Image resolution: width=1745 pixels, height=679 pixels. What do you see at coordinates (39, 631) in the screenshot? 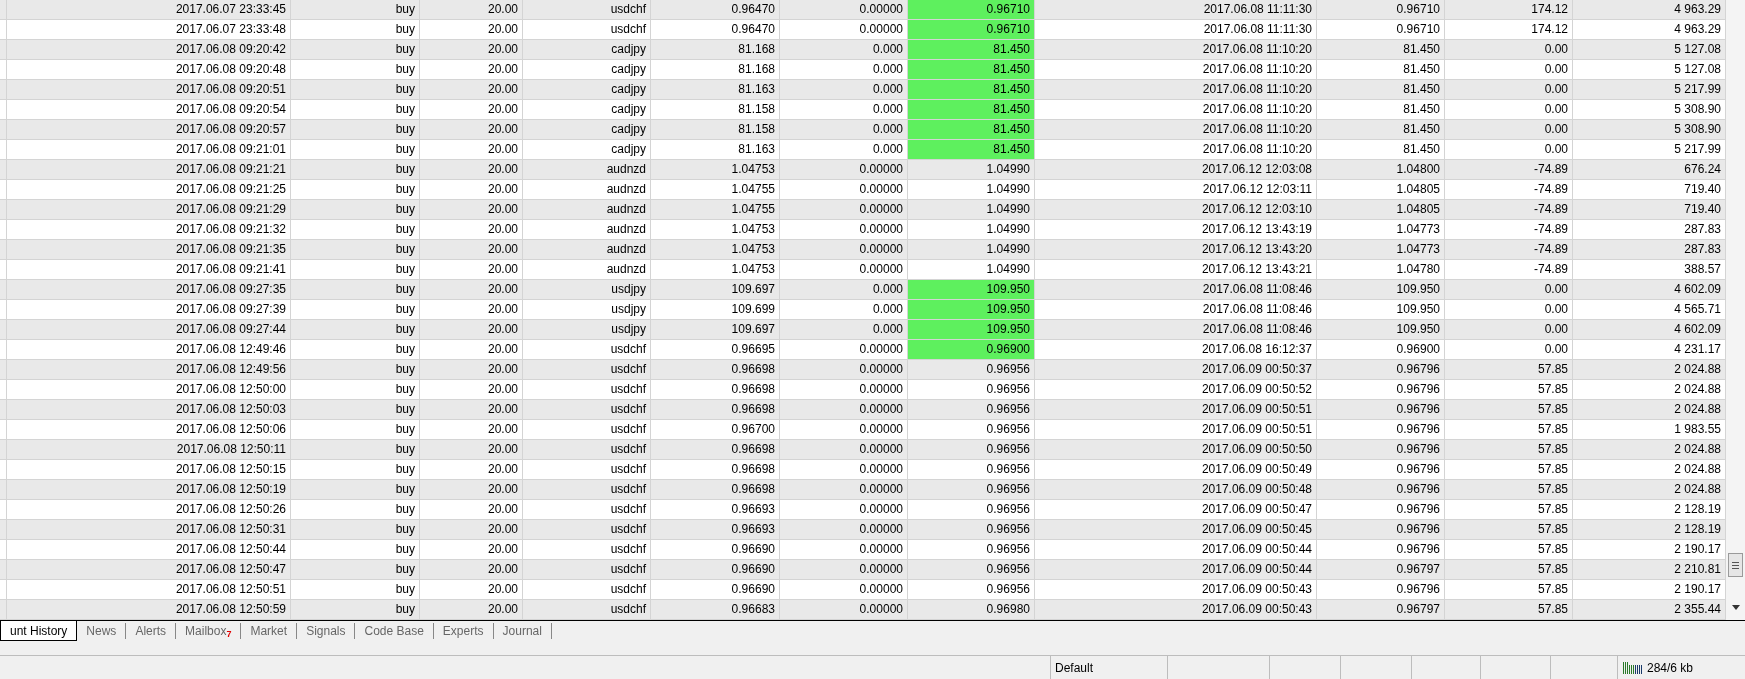
I see `tab: unt History` at bounding box center [39, 631].